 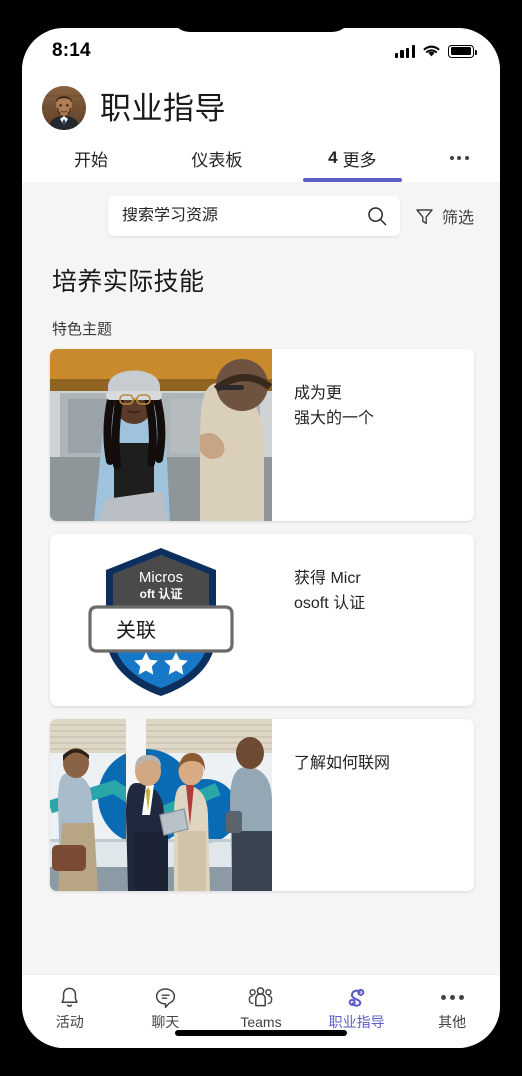 I want to click on home-indicator, so click(x=261, y=1033).